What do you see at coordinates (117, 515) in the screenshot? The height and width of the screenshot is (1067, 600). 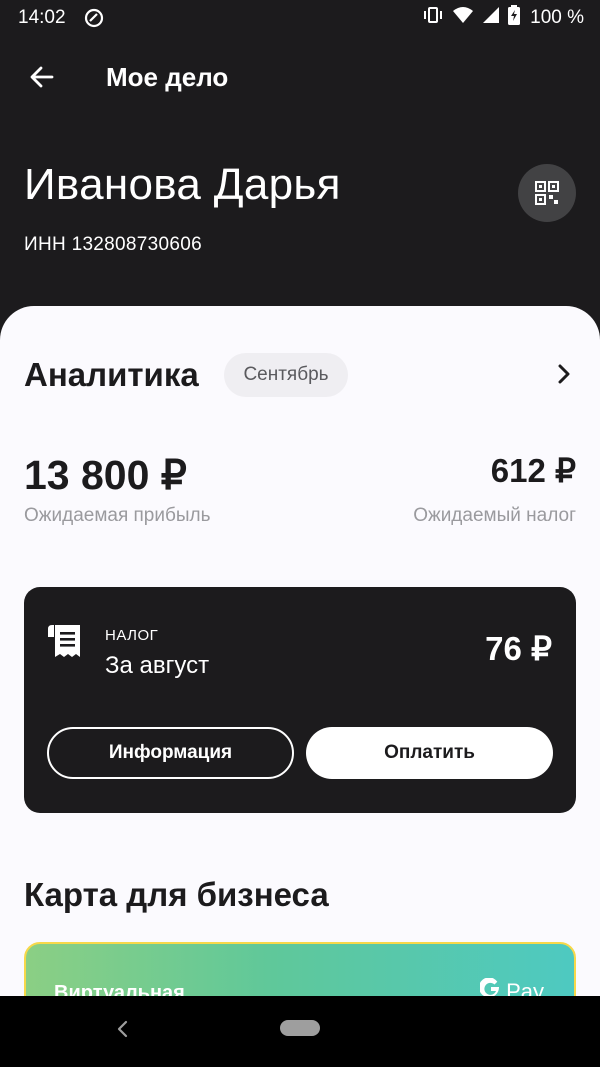 I see `expected-profit-label: Ожидаемая прибыль` at bounding box center [117, 515].